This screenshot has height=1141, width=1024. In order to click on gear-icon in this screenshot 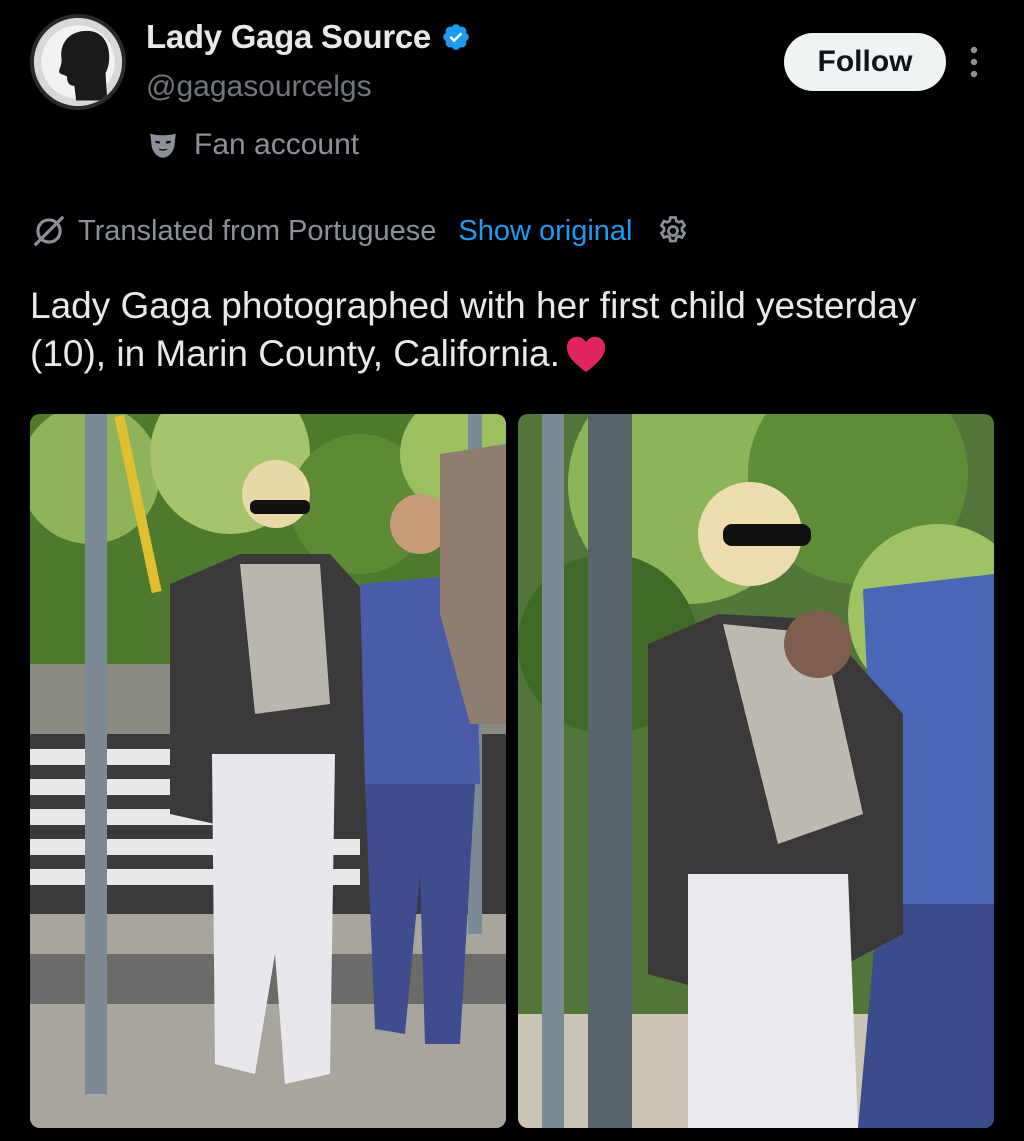, I will do `click(673, 231)`.